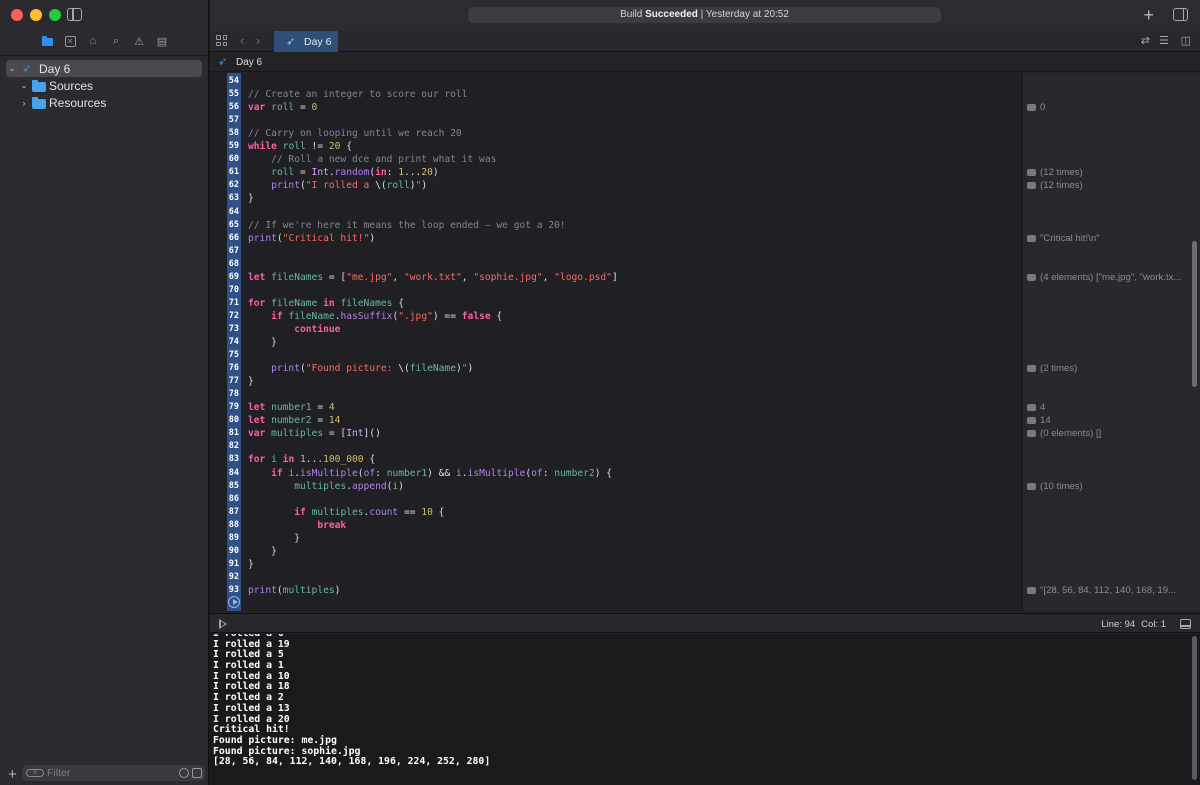  I want to click on result-item: 4, so click(1107, 407).